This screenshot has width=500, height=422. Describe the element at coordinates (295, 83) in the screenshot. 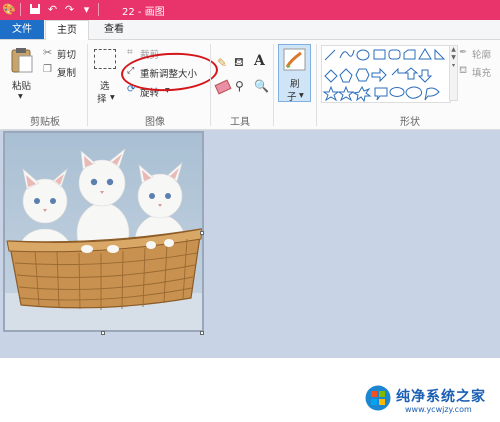

I see `brushes-label-1: 刷` at that location.